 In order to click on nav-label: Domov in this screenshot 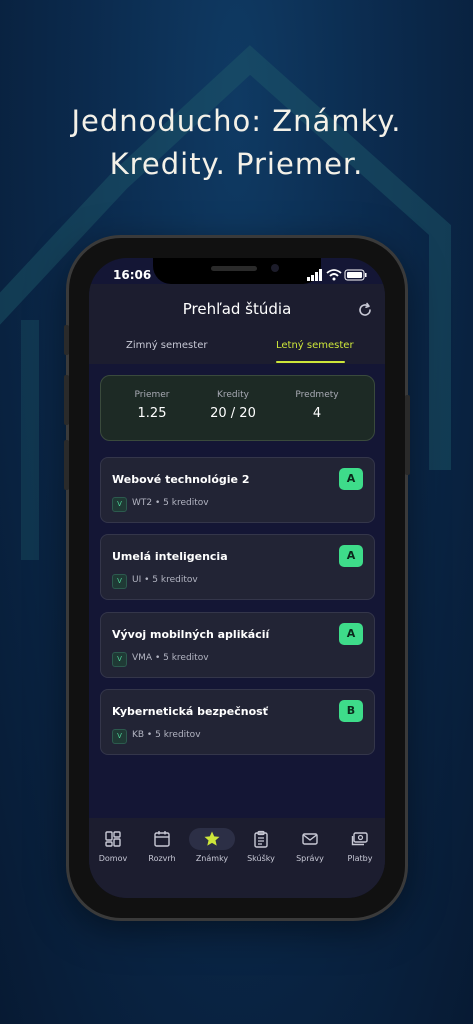, I will do `click(113, 858)`.